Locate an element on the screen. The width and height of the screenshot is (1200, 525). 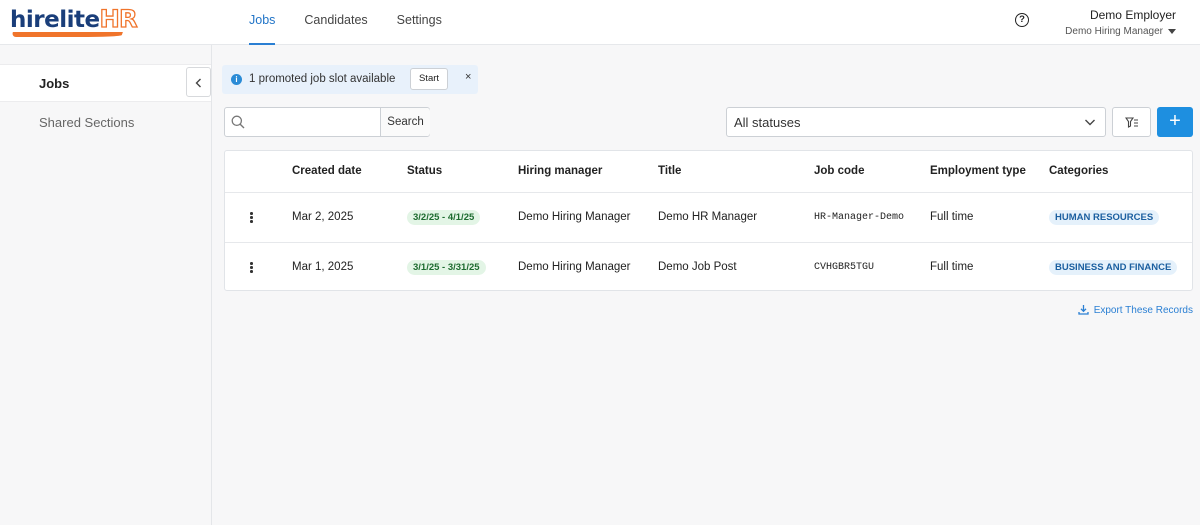
category-badge: BUSINESS AND FINANCE is located at coordinates (1113, 267).